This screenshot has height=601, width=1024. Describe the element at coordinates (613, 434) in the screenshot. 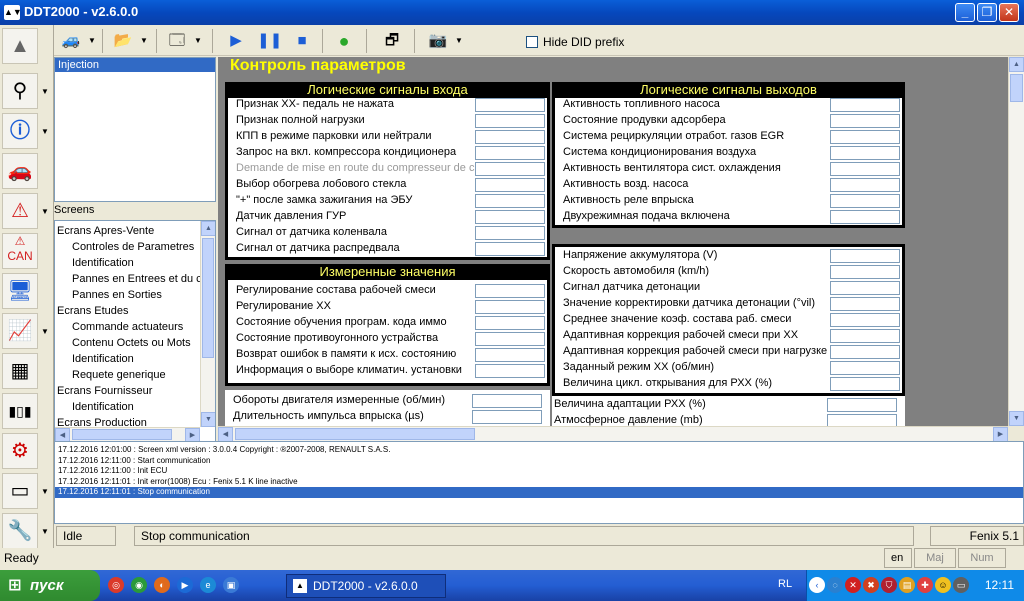

I see `main-horizontal-scrollbar: ◀ ▶` at that location.